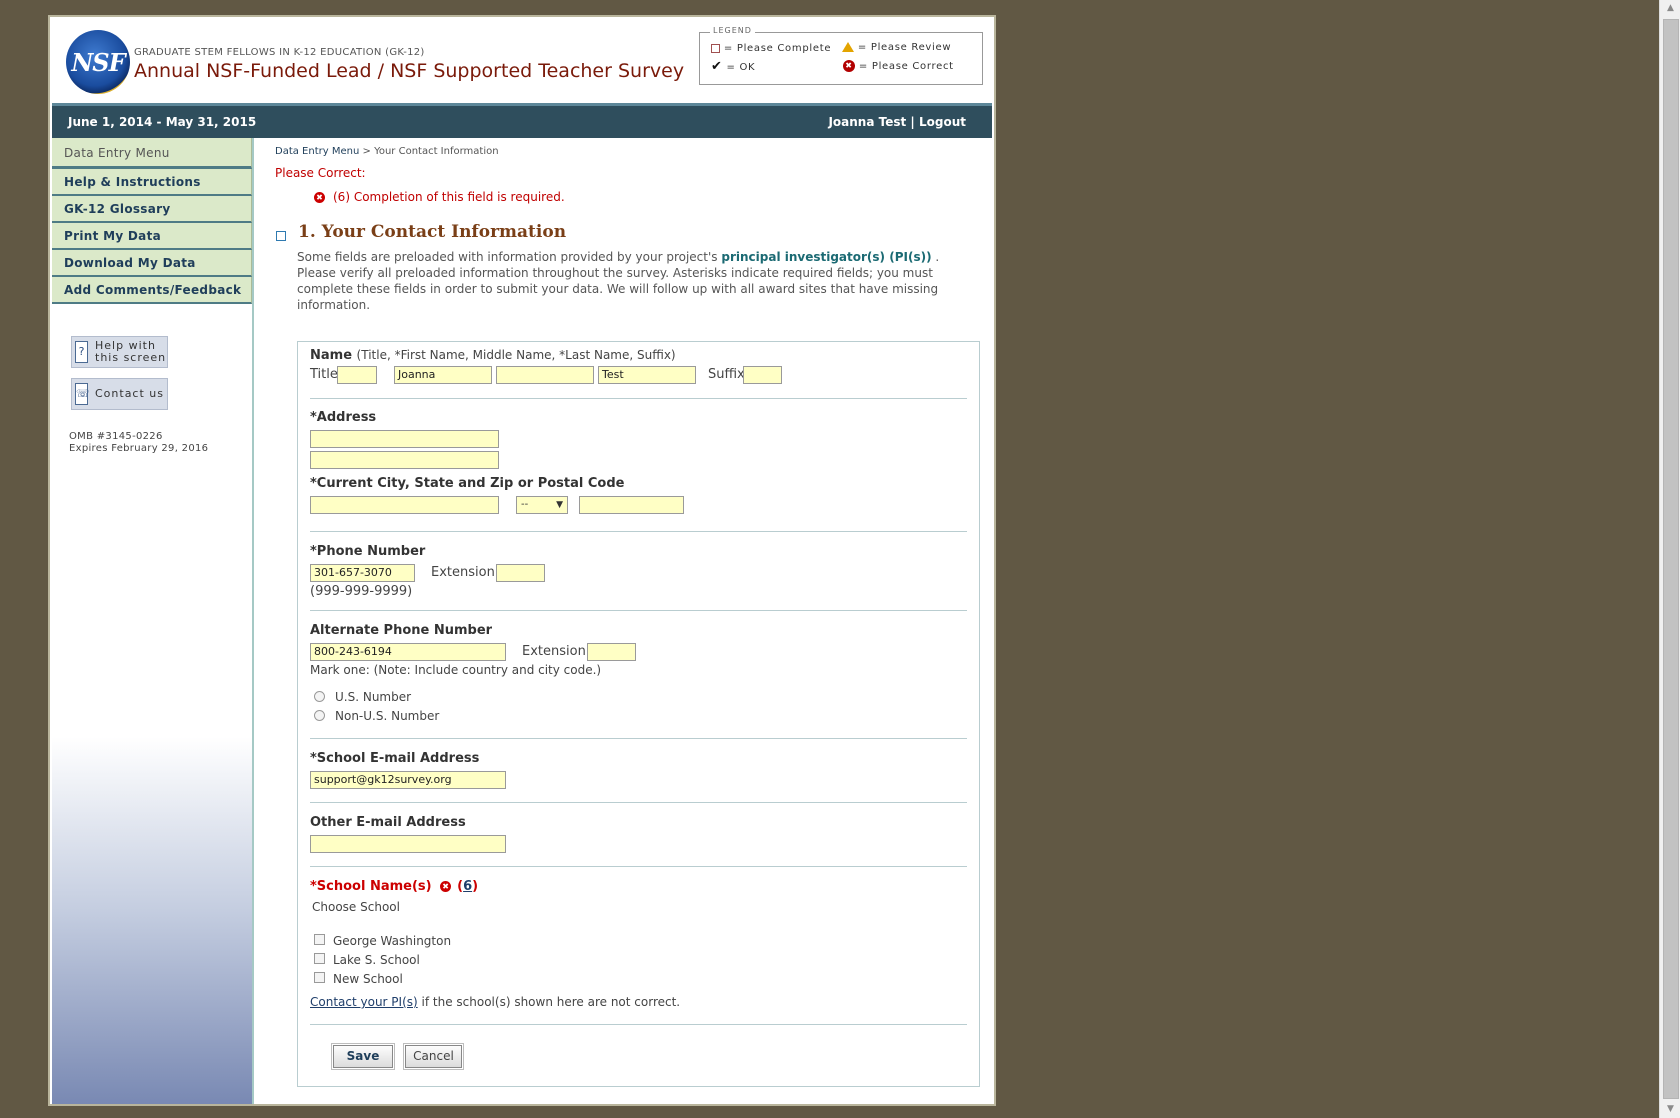 This screenshot has width=1680, height=1118. What do you see at coordinates (443, 375) in the screenshot?
I see `first-name-input: Joanna` at bounding box center [443, 375].